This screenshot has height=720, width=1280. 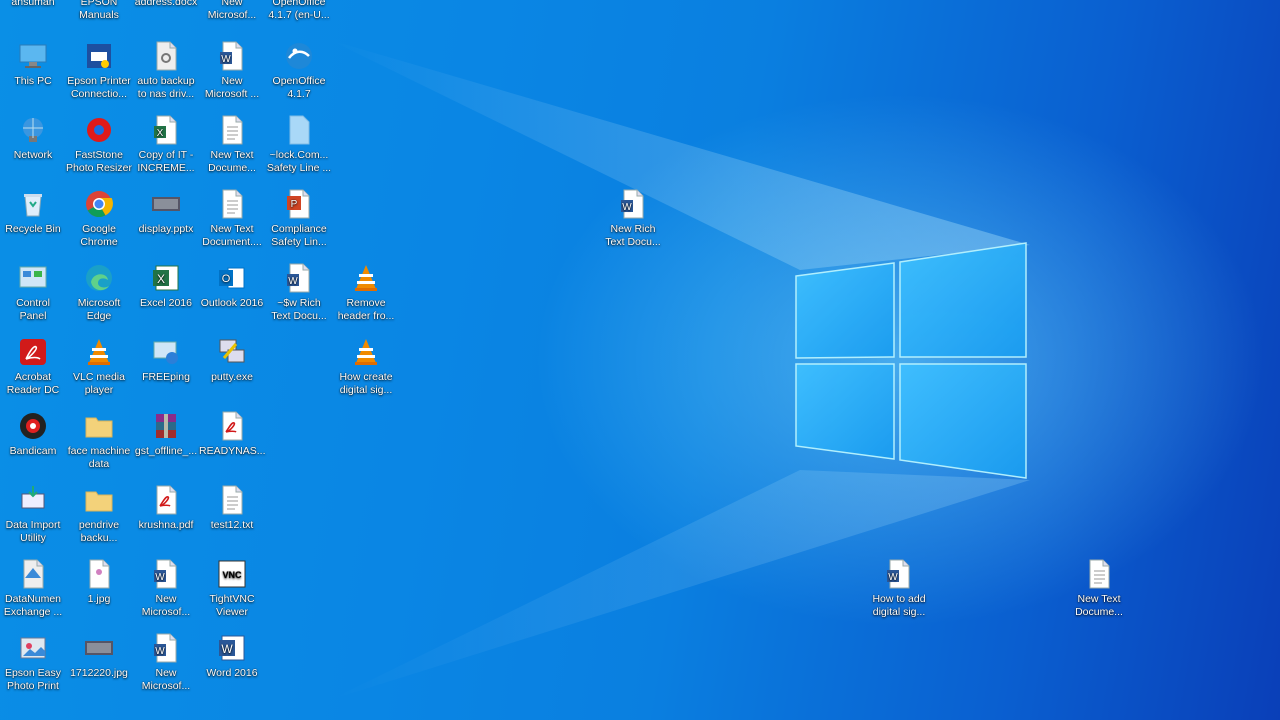 What do you see at coordinates (166, 4) in the screenshot?
I see `desktop-icon: address.docx` at bounding box center [166, 4].